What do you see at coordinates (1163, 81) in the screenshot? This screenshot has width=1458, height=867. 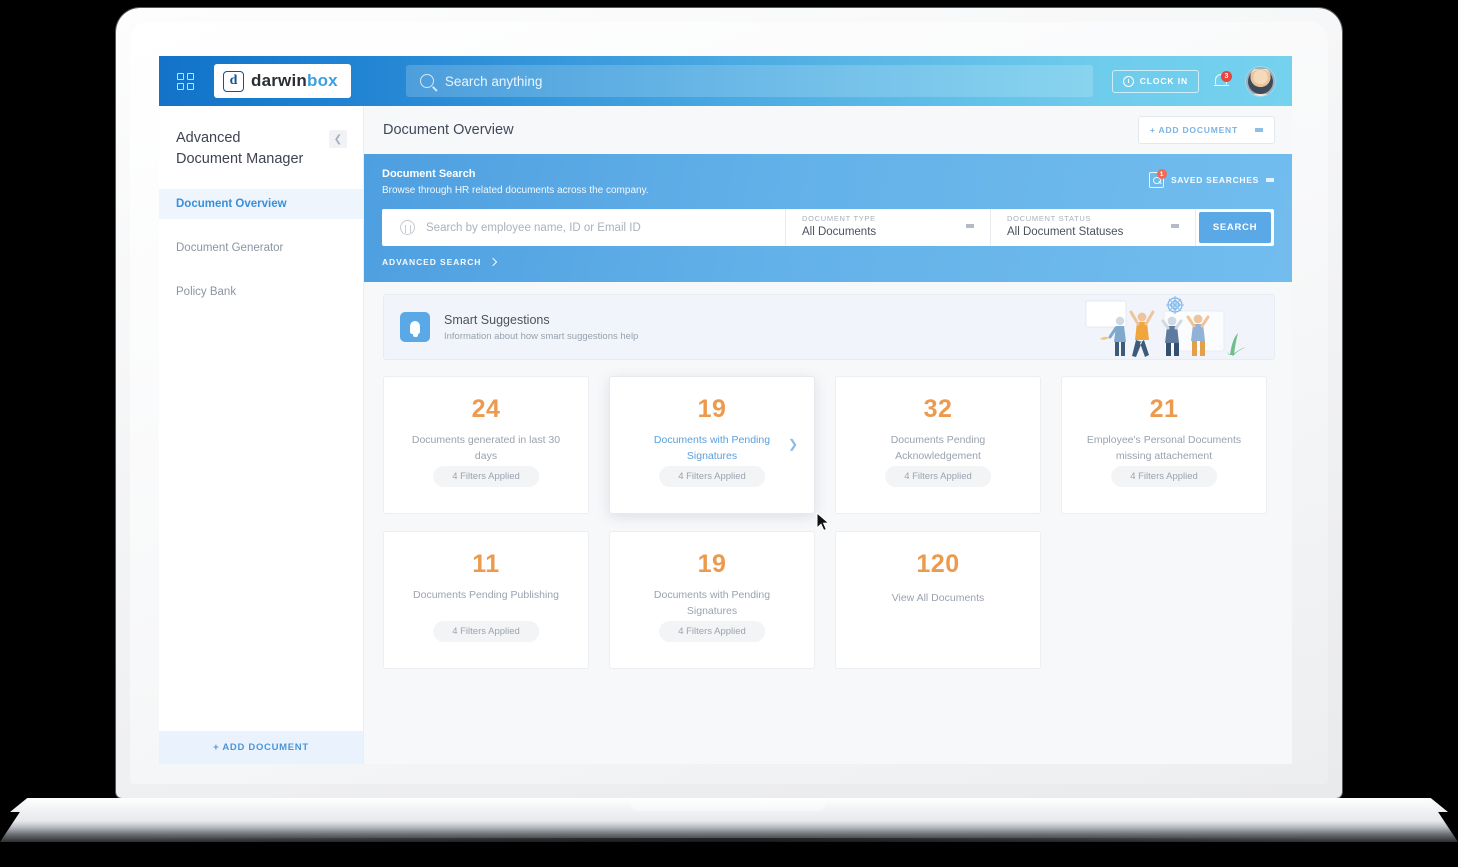 I see `clock-in-label: CLOCK IN` at bounding box center [1163, 81].